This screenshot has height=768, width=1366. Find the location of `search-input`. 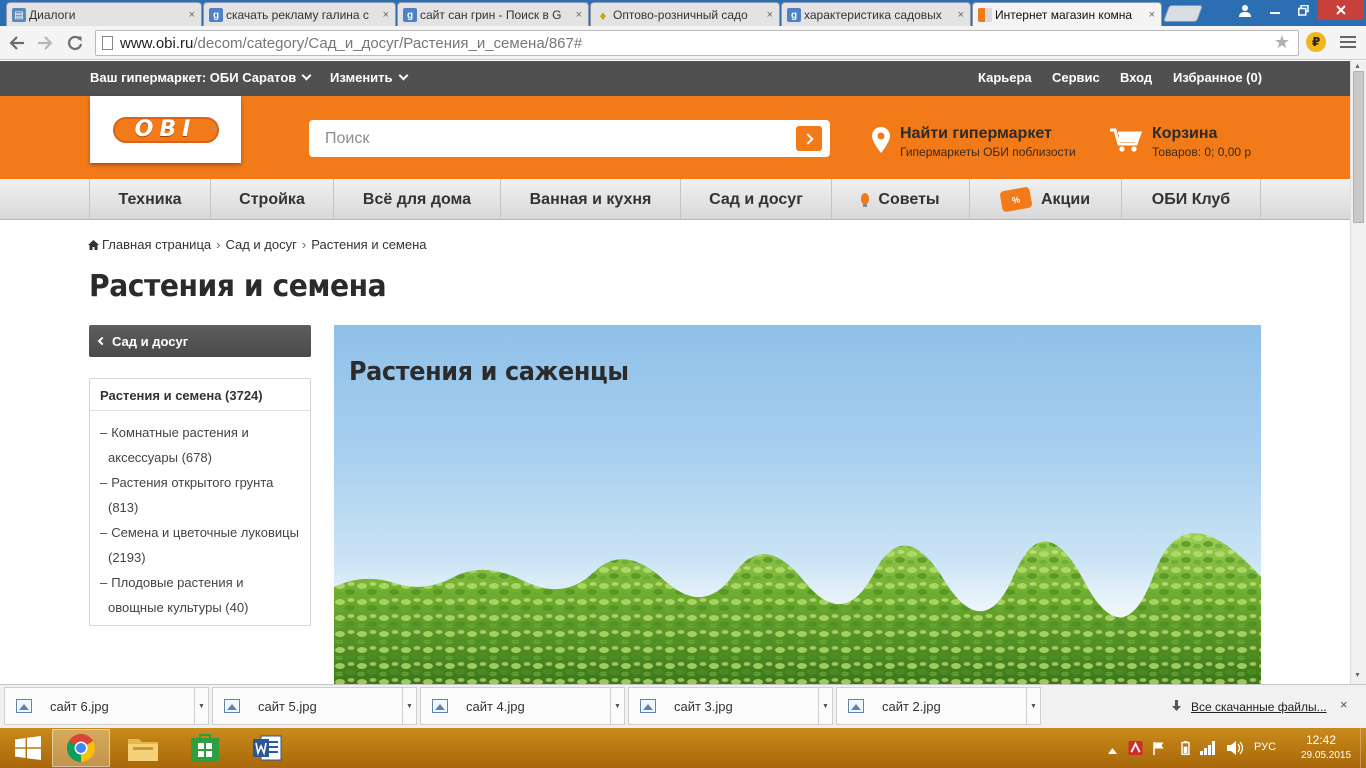

search-input is located at coordinates (569, 138).